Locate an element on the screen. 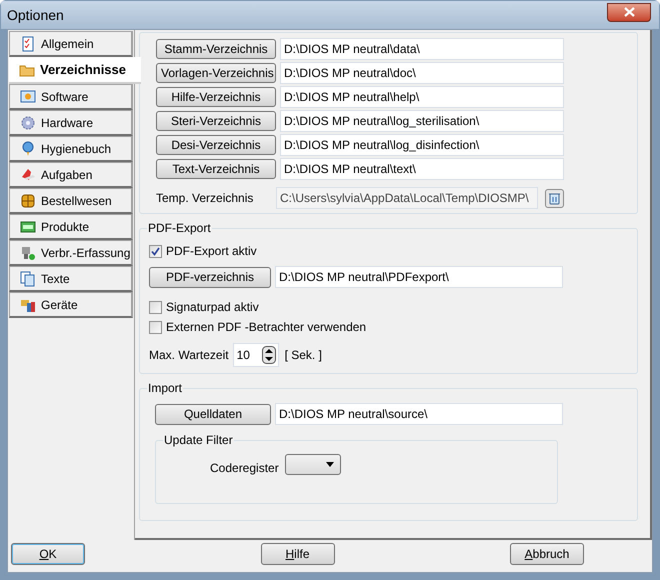 The image size is (660, 580). tab: Software is located at coordinates (71, 97).